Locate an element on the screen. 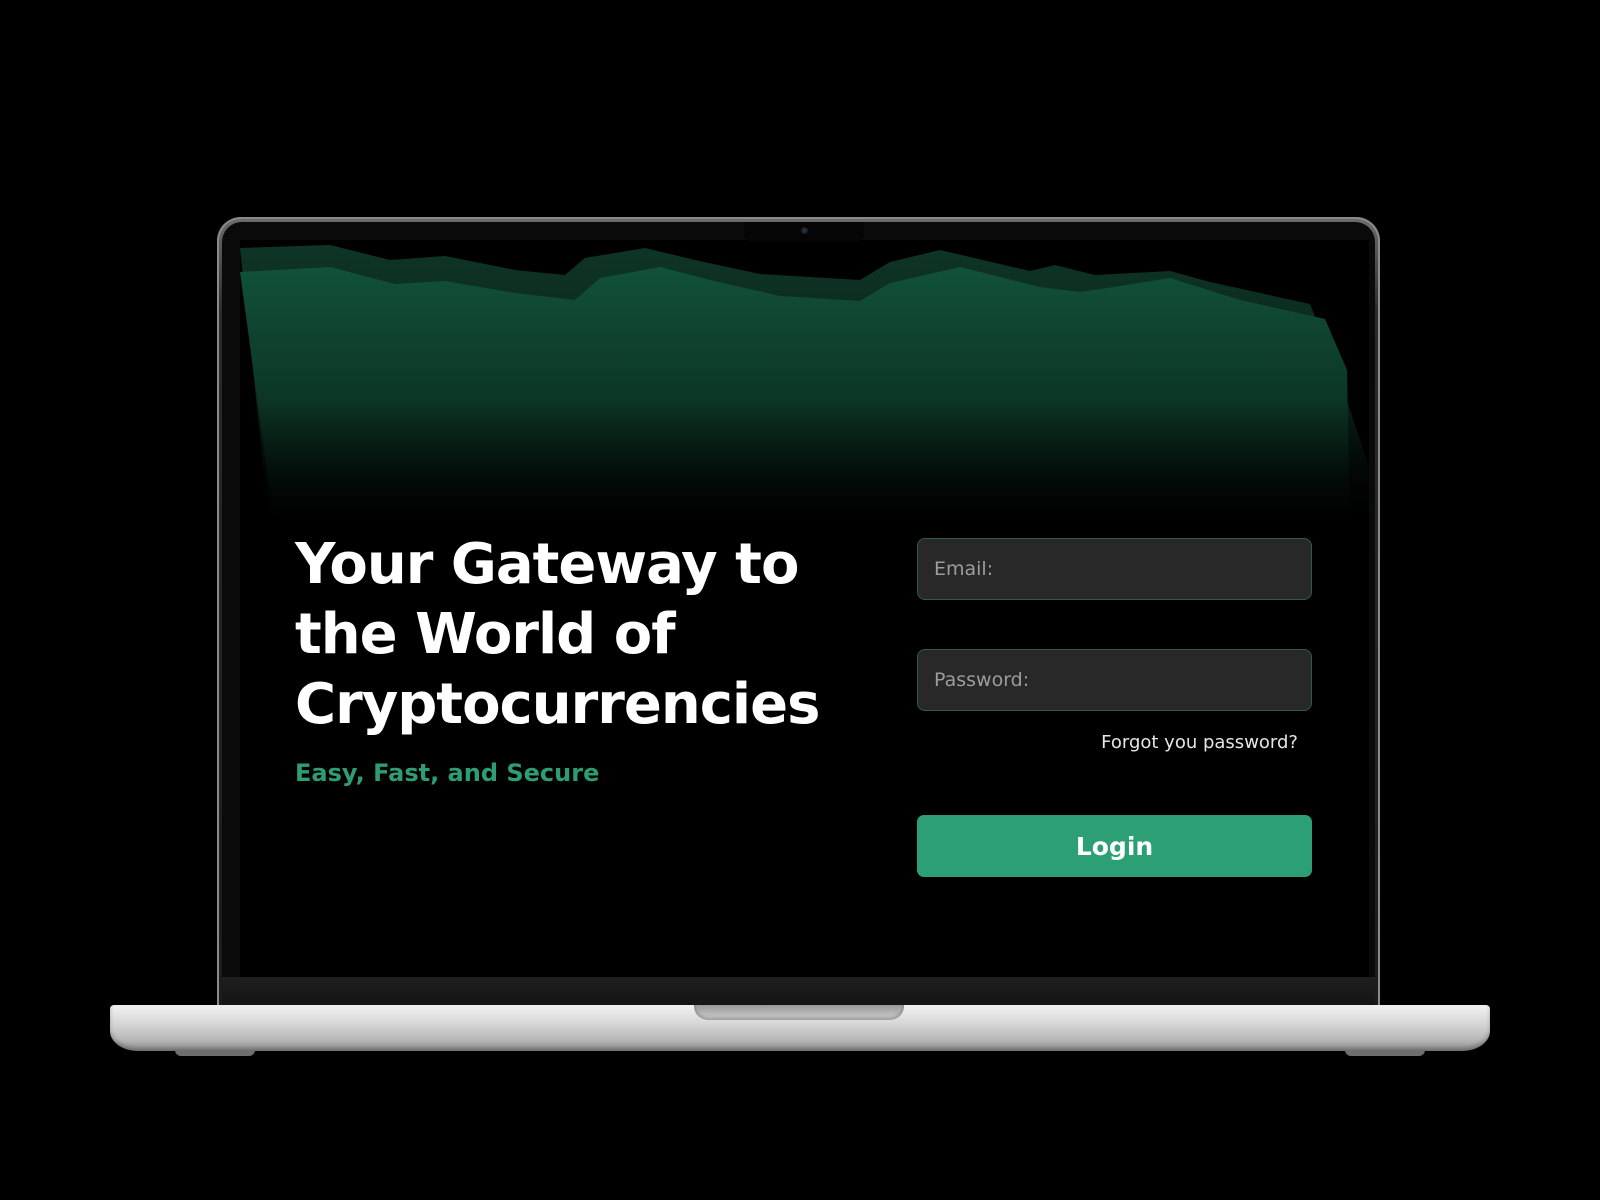 This screenshot has height=1200, width=1600. laptop-base is located at coordinates (800, 1028).